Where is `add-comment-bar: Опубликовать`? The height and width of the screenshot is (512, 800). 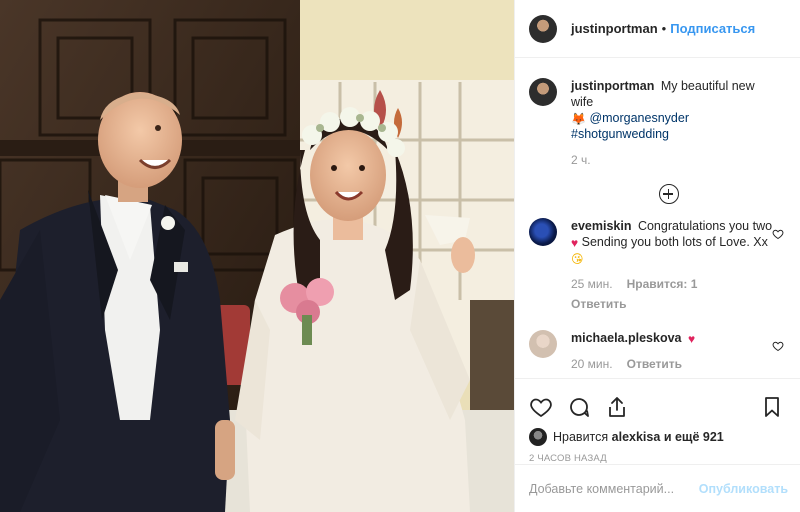
add-comment-bar: Опубликовать is located at coordinates (657, 488).